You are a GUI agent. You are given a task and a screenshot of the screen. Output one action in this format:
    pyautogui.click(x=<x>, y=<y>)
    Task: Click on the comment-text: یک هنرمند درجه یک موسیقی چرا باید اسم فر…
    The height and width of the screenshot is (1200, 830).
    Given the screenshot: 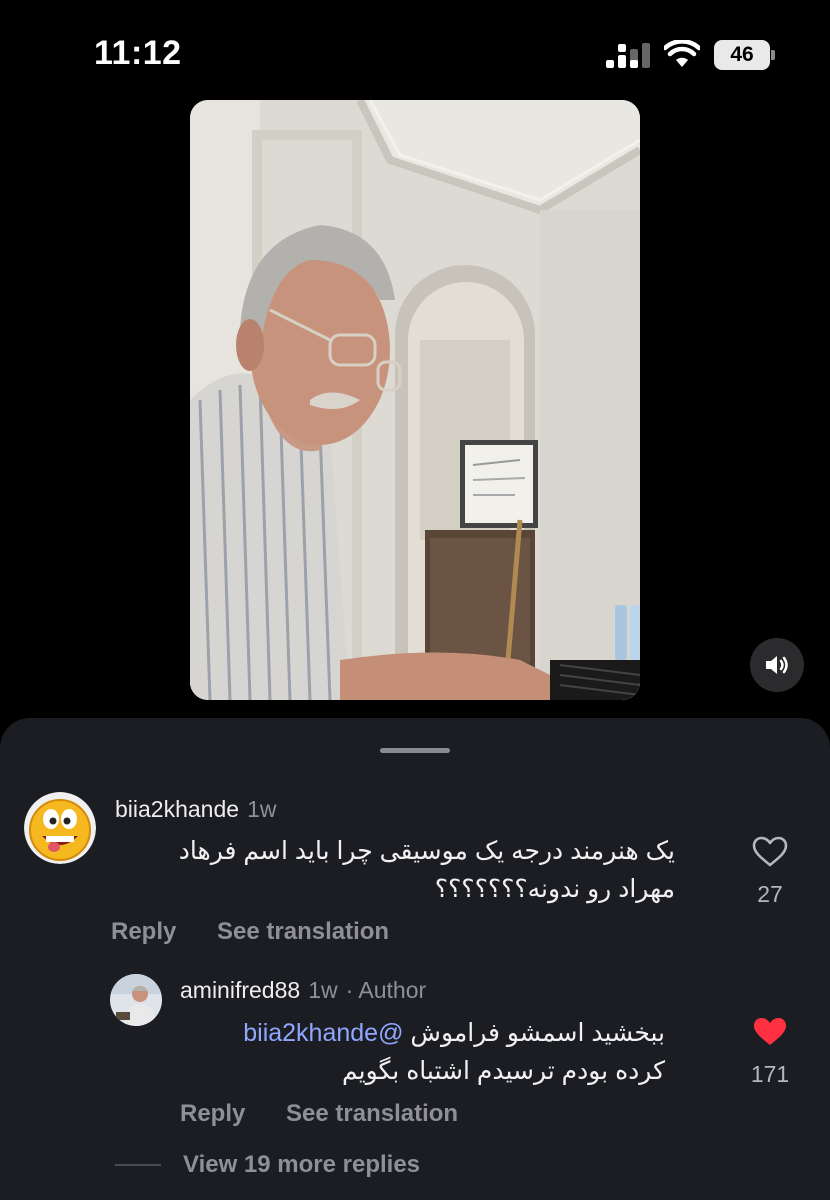 What is the action you would take?
    pyautogui.click(x=377, y=870)
    